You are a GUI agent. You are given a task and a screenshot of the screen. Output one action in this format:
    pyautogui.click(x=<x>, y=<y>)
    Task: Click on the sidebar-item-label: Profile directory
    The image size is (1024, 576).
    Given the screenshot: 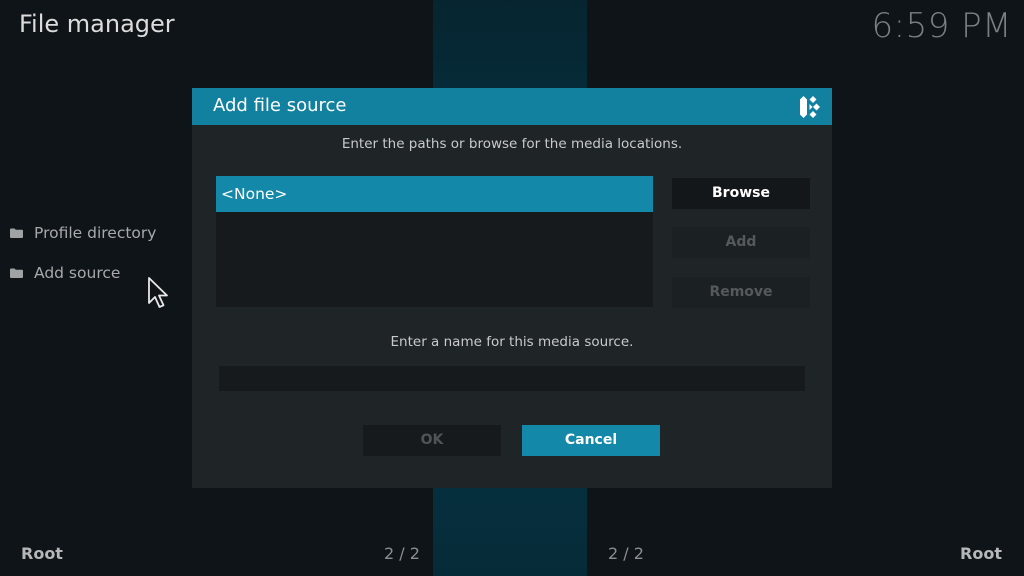 What is the action you would take?
    pyautogui.click(x=95, y=233)
    